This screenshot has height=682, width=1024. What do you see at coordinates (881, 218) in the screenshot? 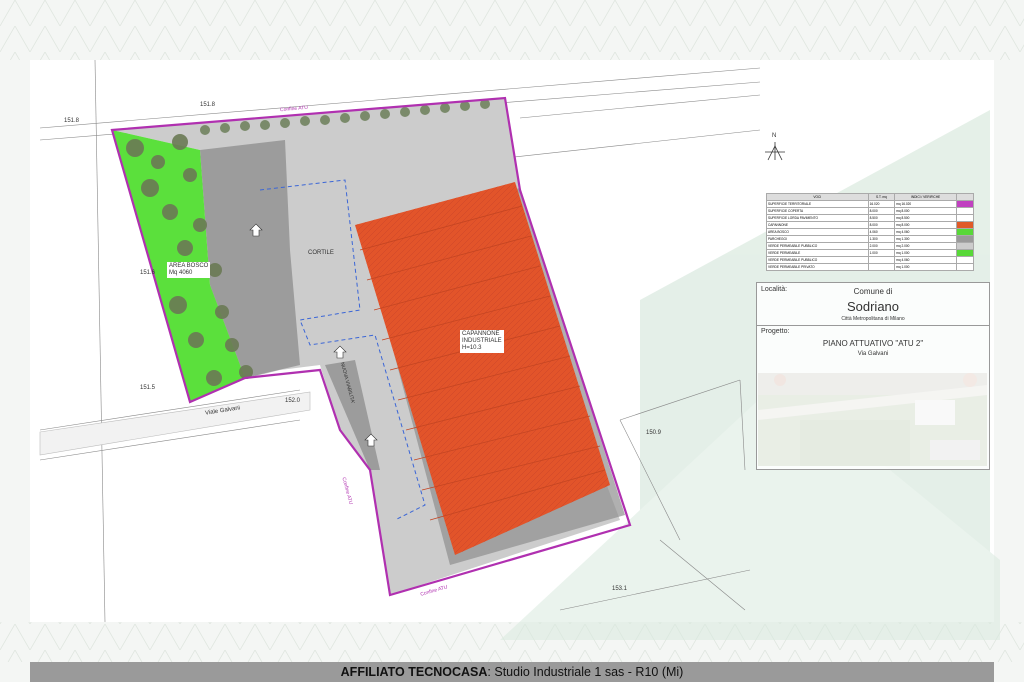
I see `legend-cell: 8.500` at bounding box center [881, 218].